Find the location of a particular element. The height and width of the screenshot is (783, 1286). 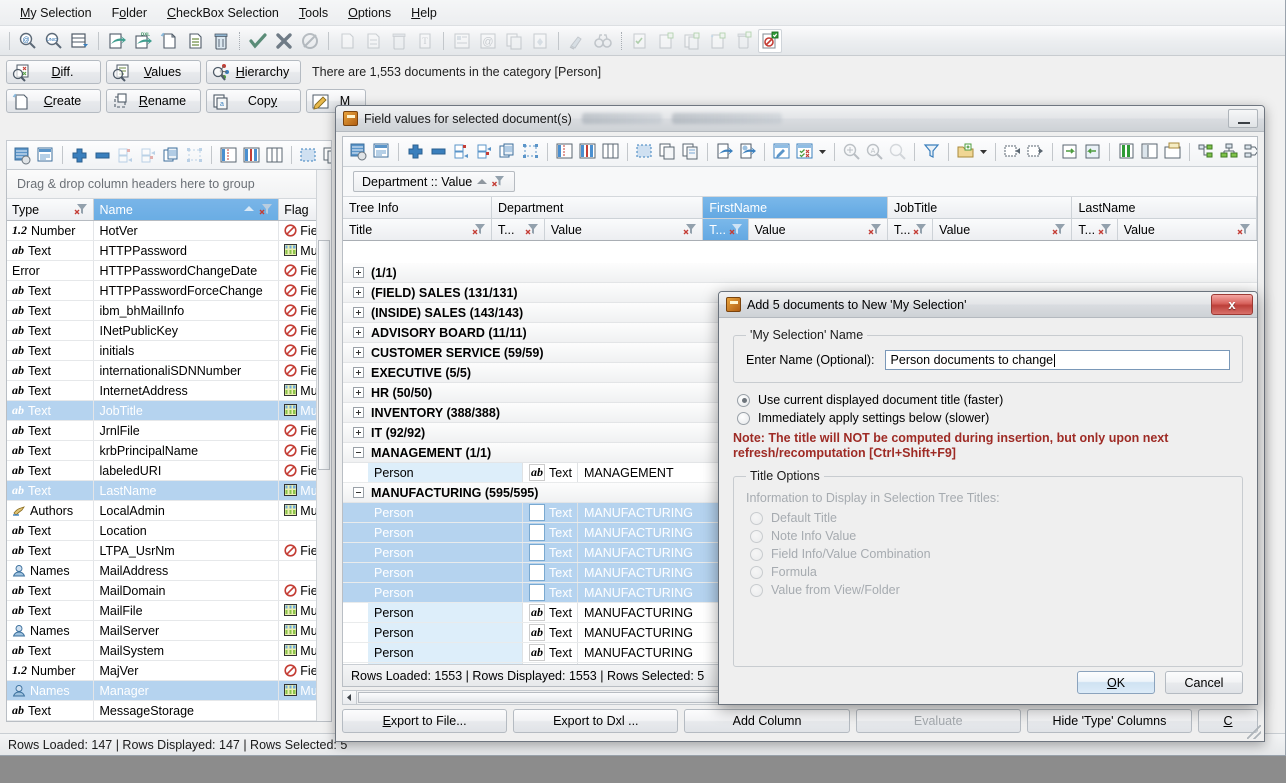

dropdown-arrow-icon is located at coordinates (822, 152).